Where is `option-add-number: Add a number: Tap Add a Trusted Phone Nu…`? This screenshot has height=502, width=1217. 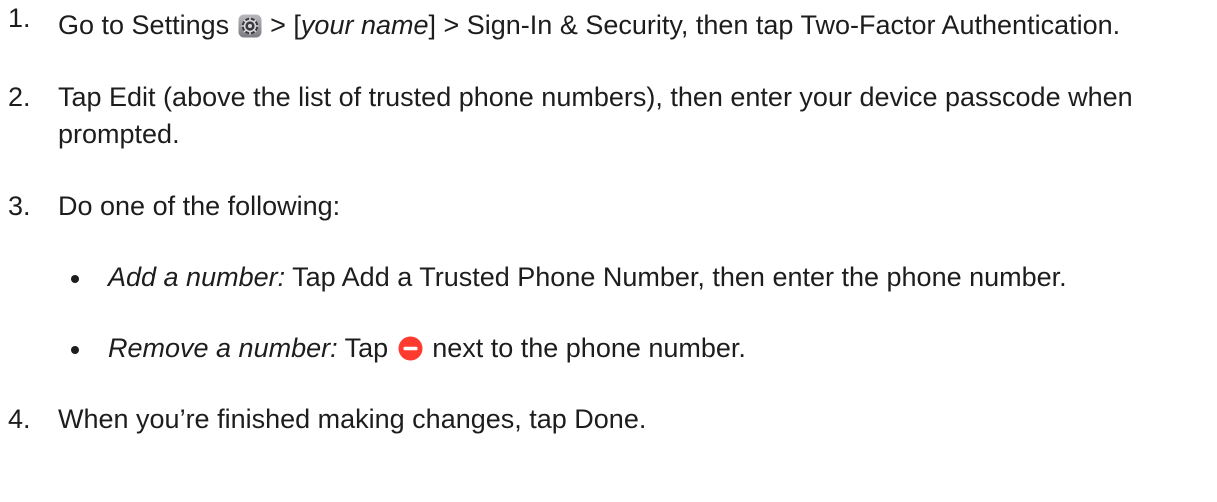
option-add-number: Add a number: Tap Add a Trusted Phone Nu… is located at coordinates (637, 277).